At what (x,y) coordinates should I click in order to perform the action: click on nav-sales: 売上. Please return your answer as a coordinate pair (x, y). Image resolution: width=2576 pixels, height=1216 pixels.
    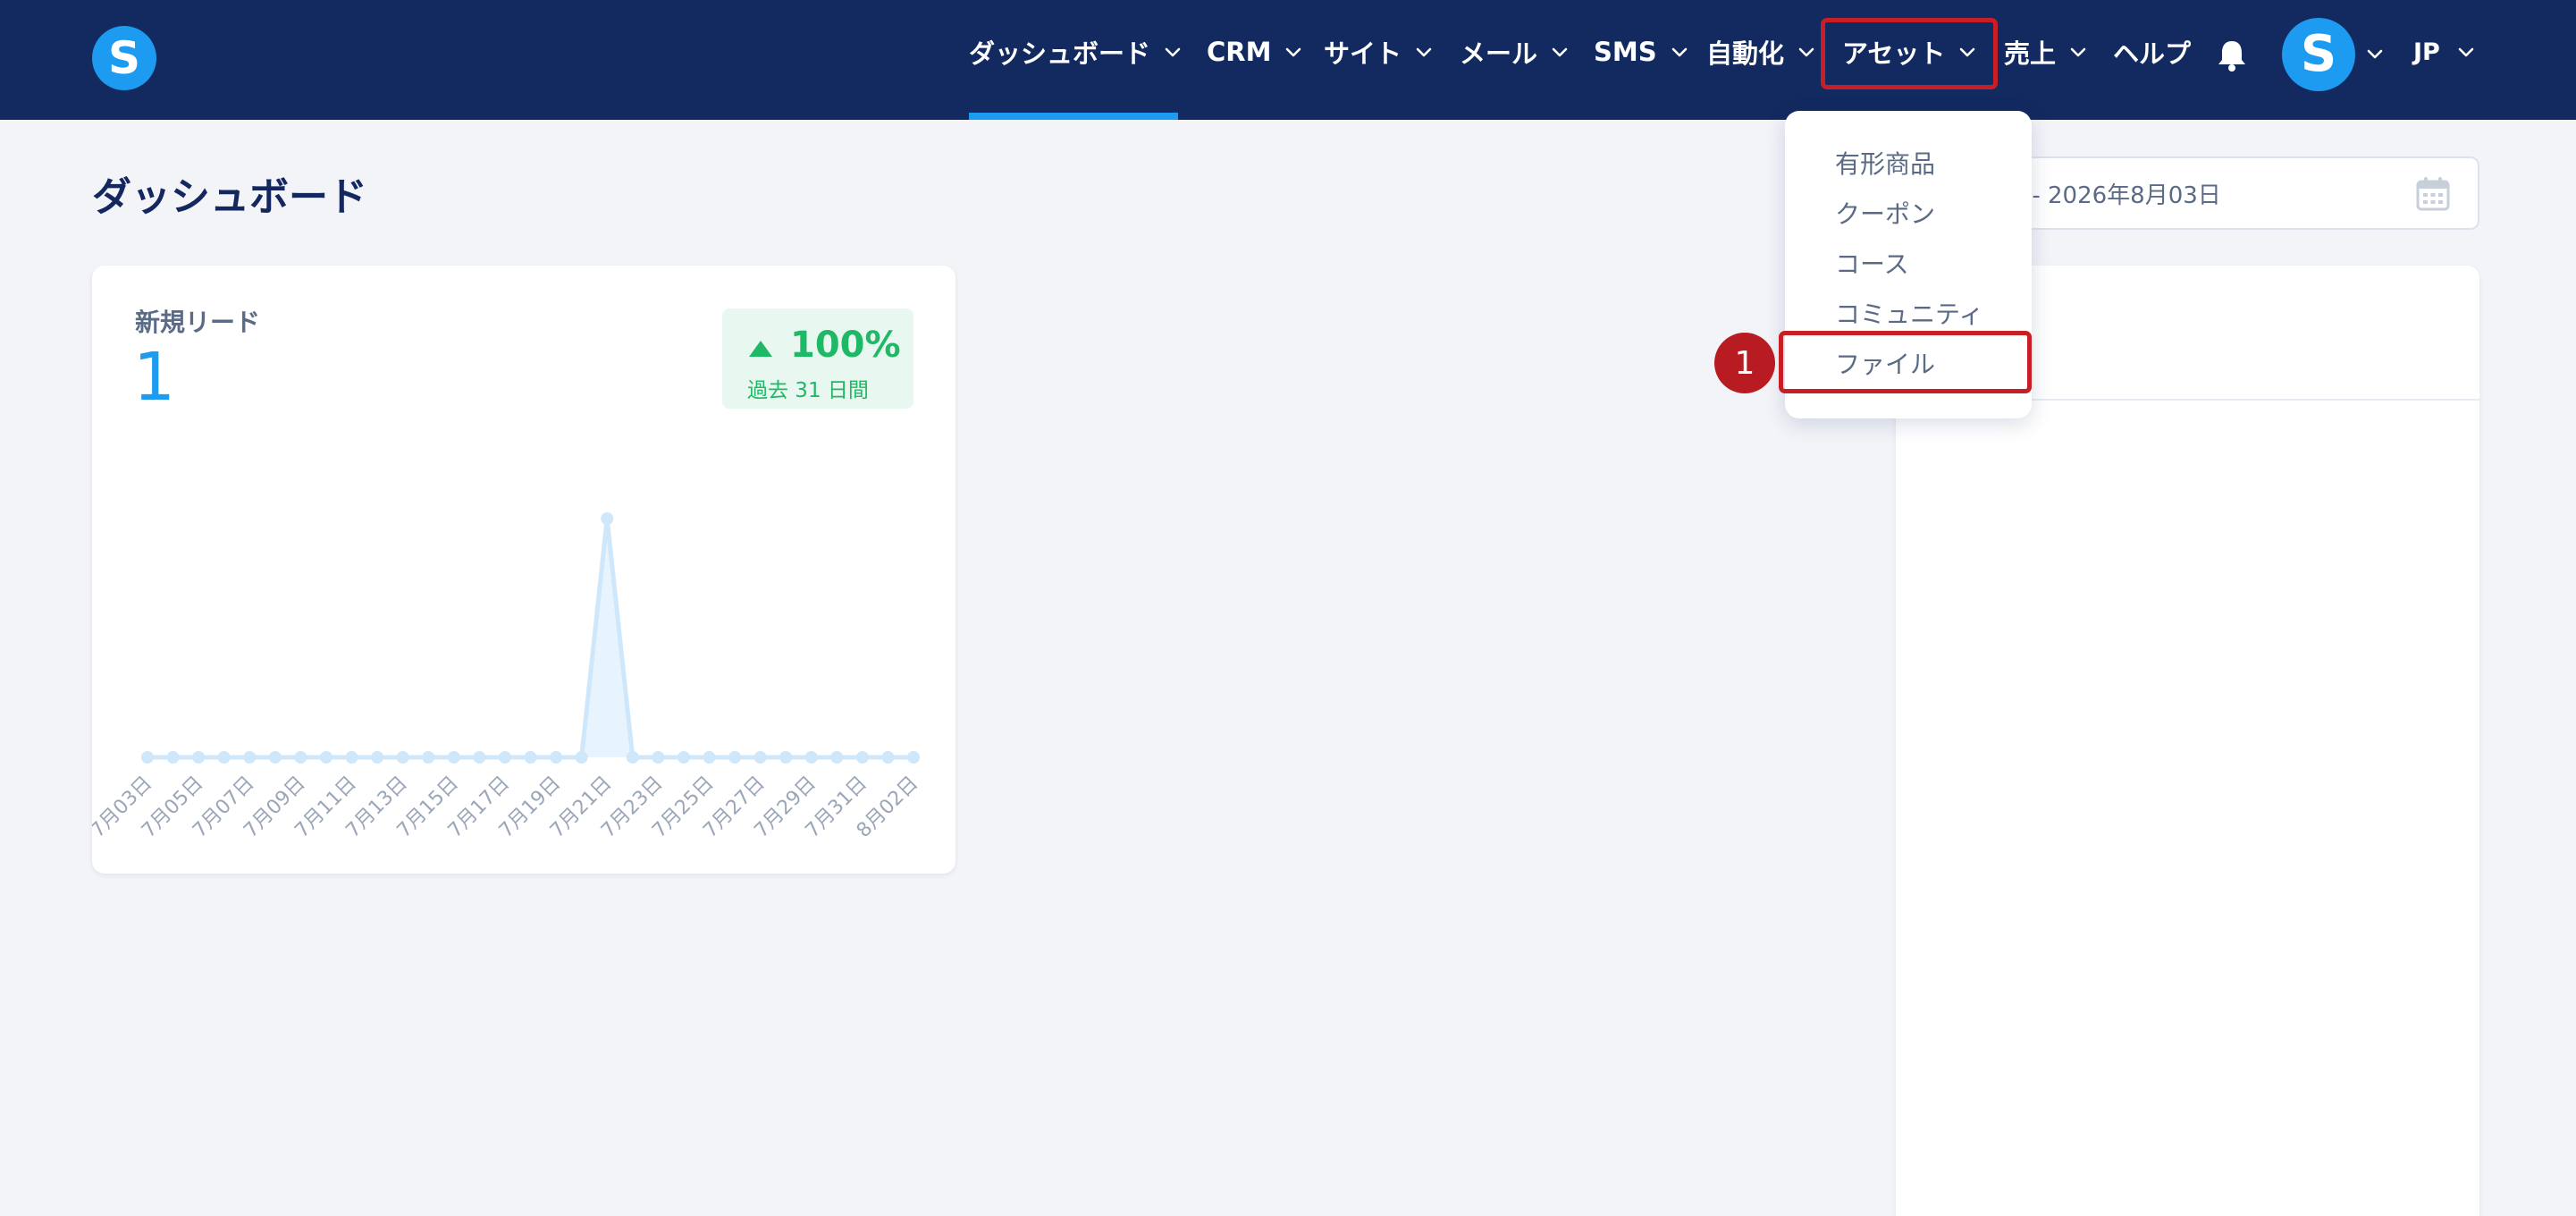
    Looking at the image, I should click on (2046, 52).